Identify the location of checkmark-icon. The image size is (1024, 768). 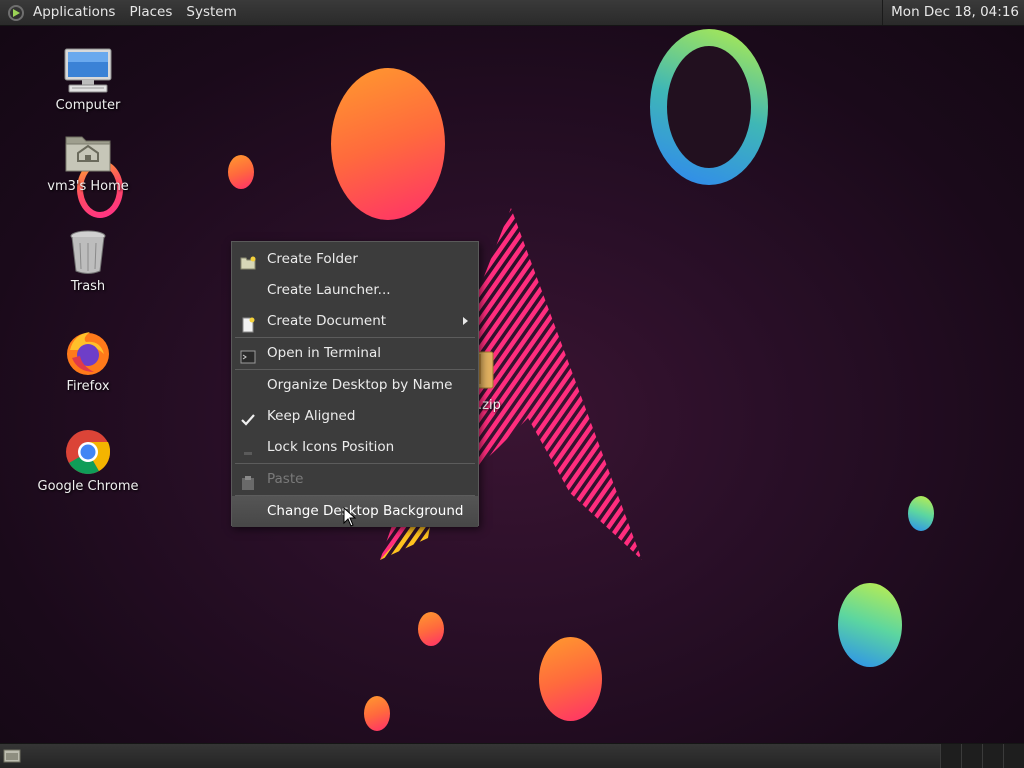
(248, 417).